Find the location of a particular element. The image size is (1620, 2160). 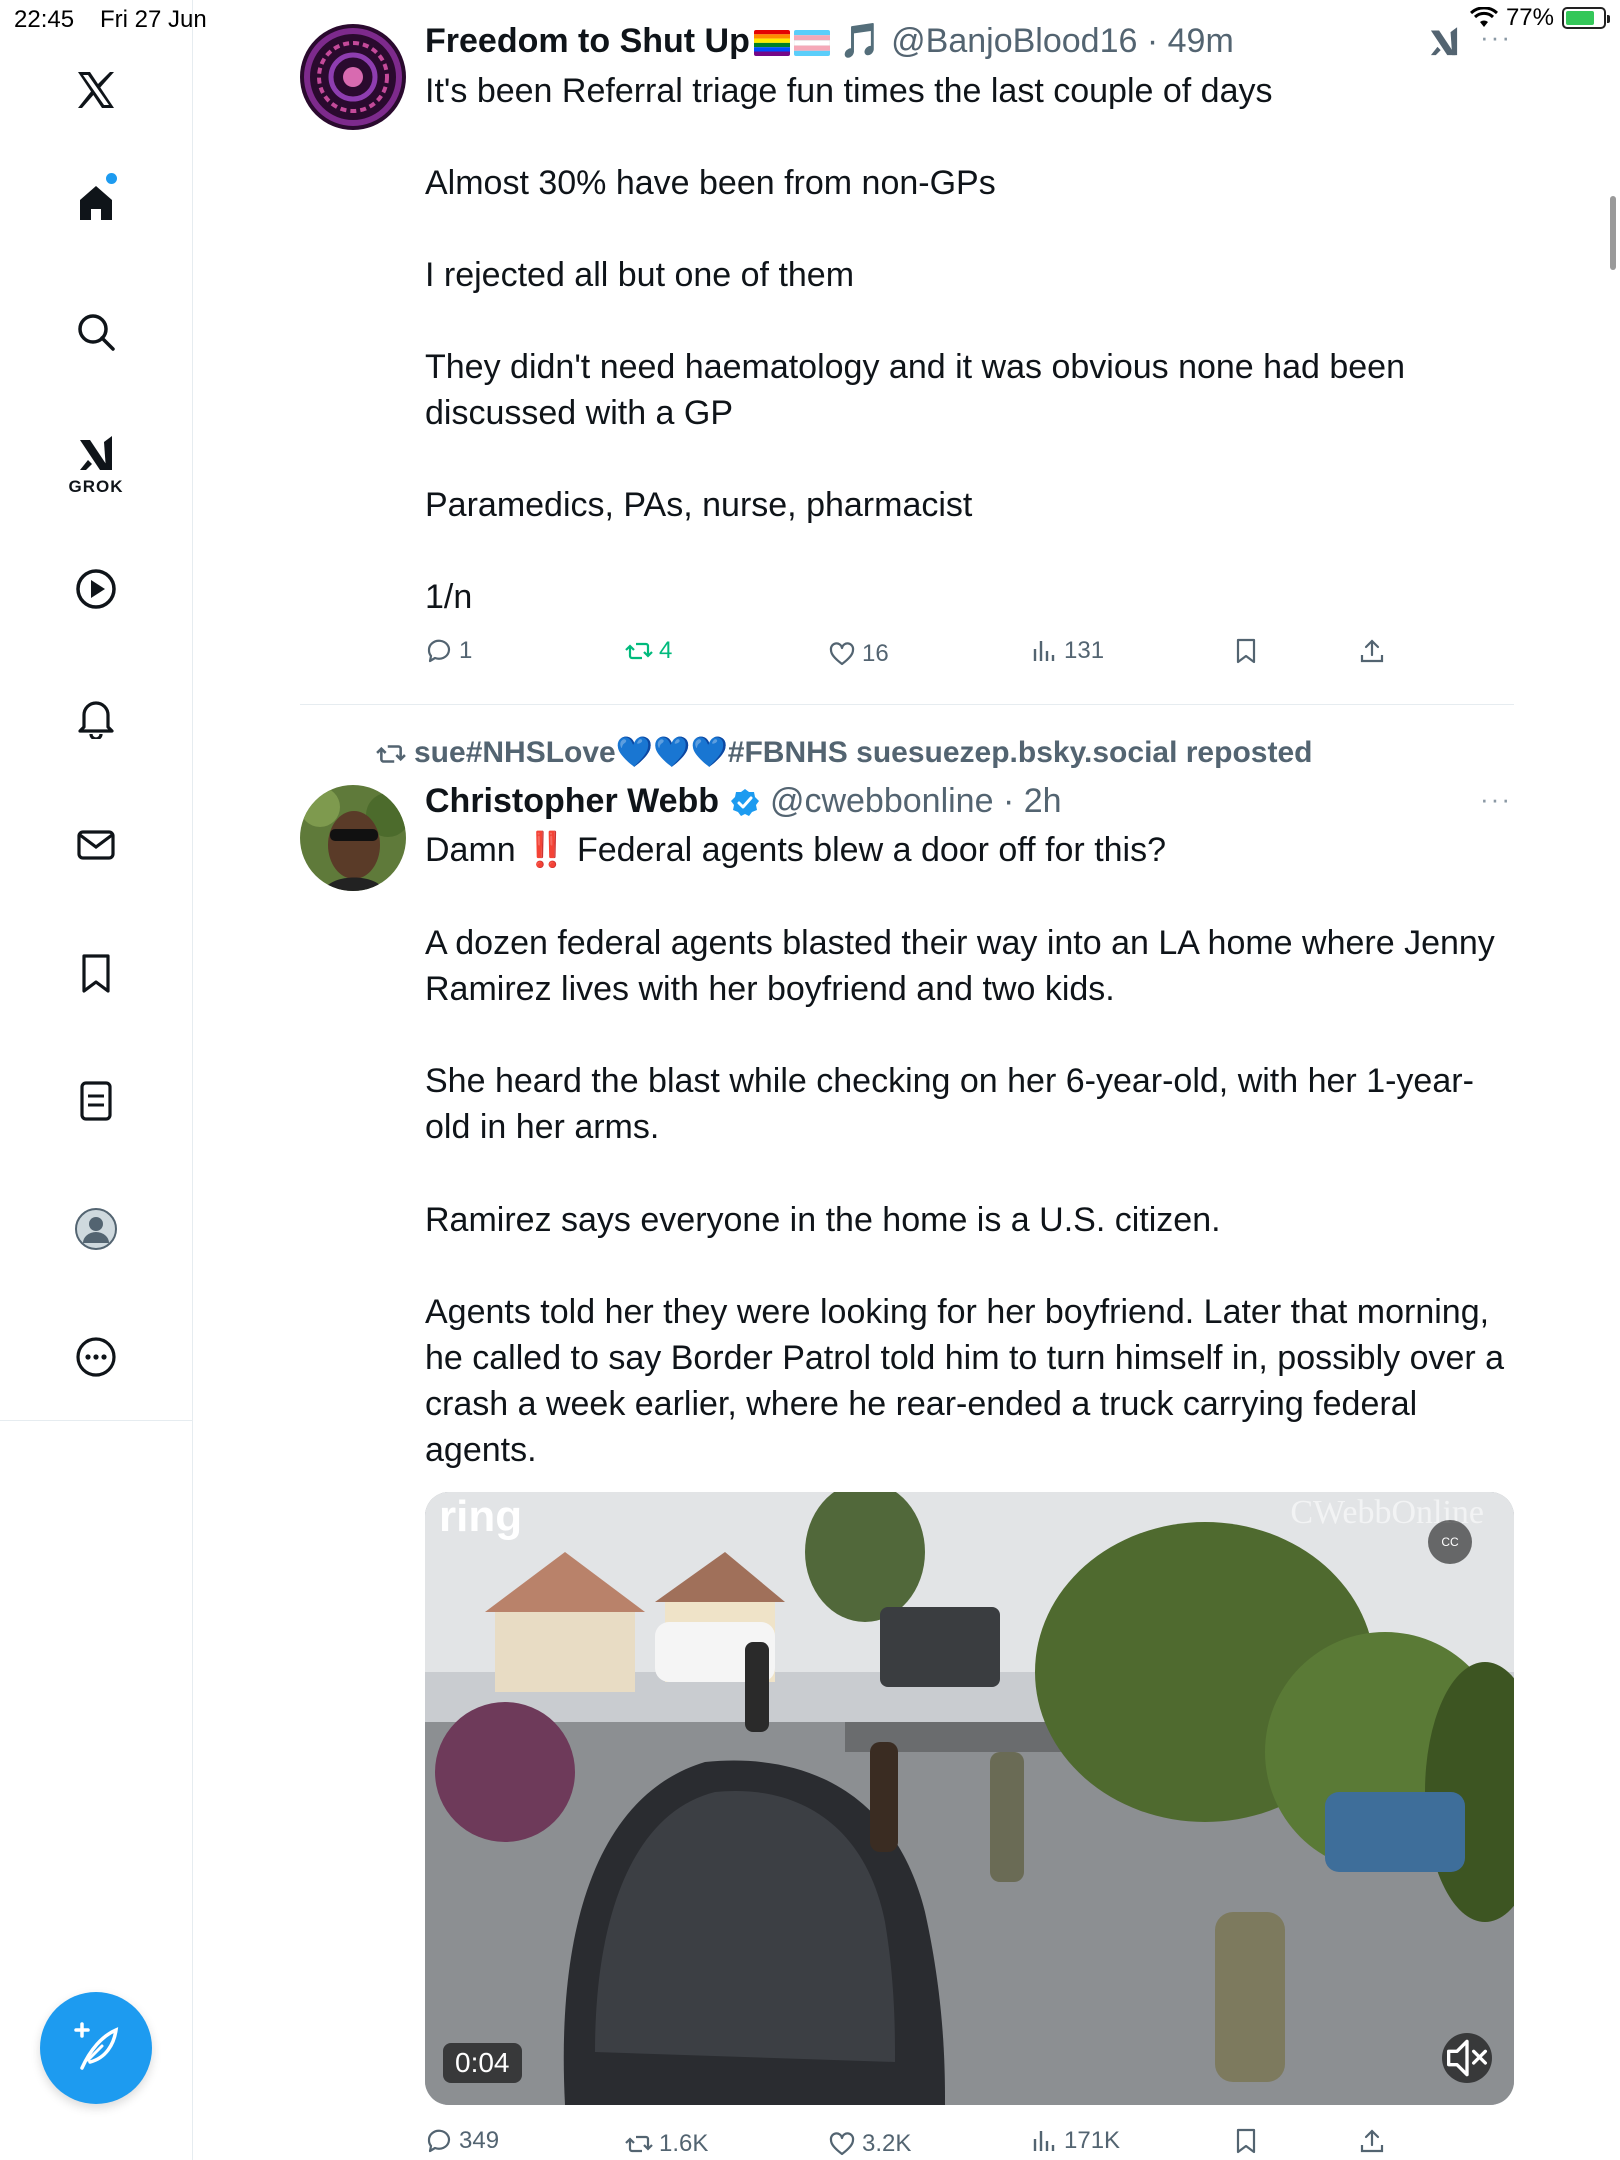

status-bar: 22:45 Fri 27 Jun 77% is located at coordinates (810, 20).